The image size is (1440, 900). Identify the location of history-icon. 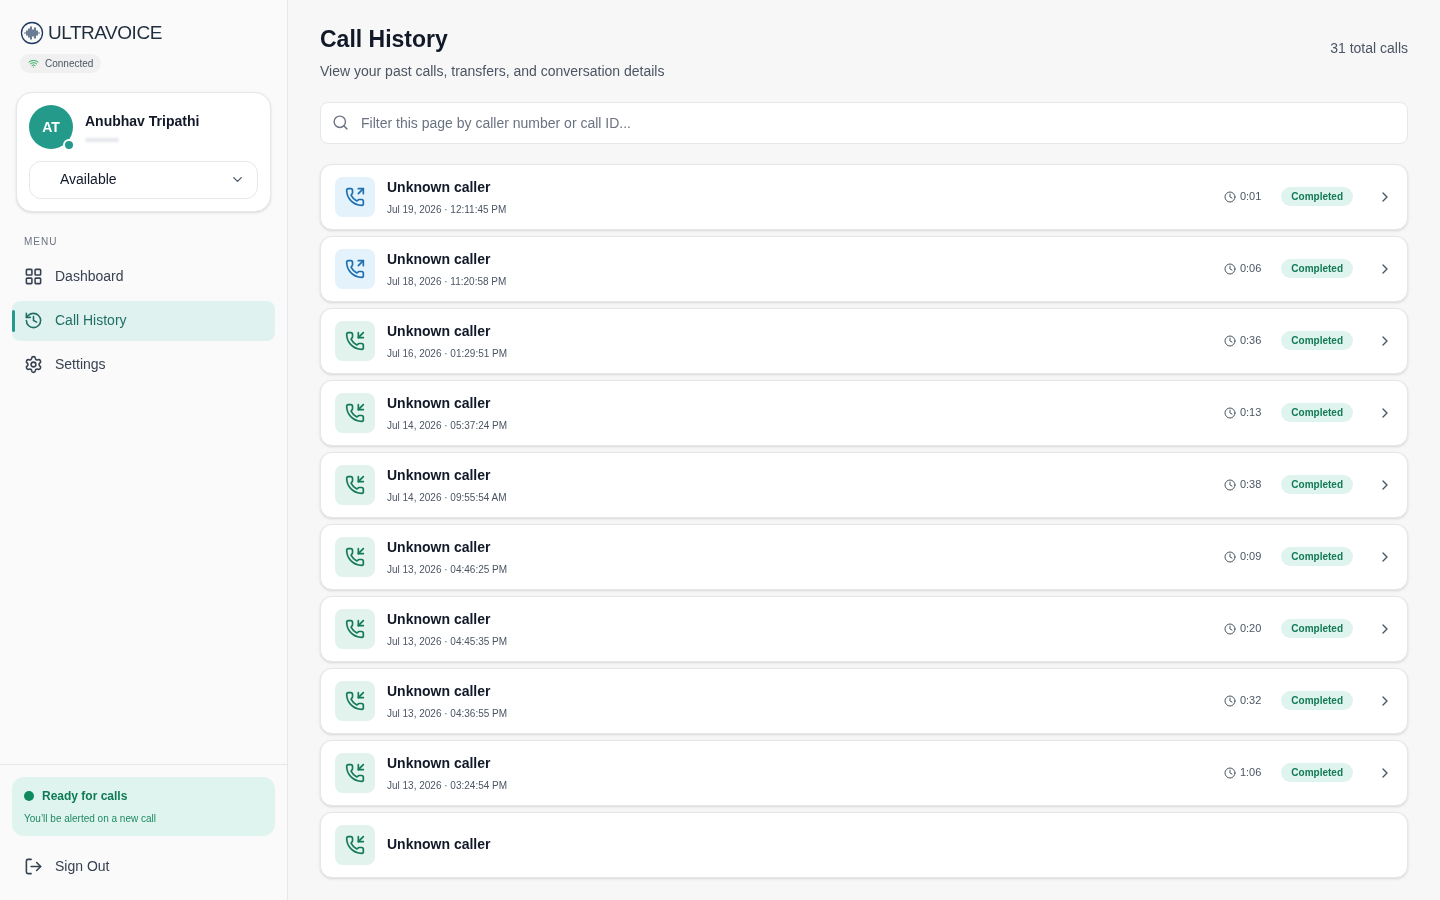
(33, 320).